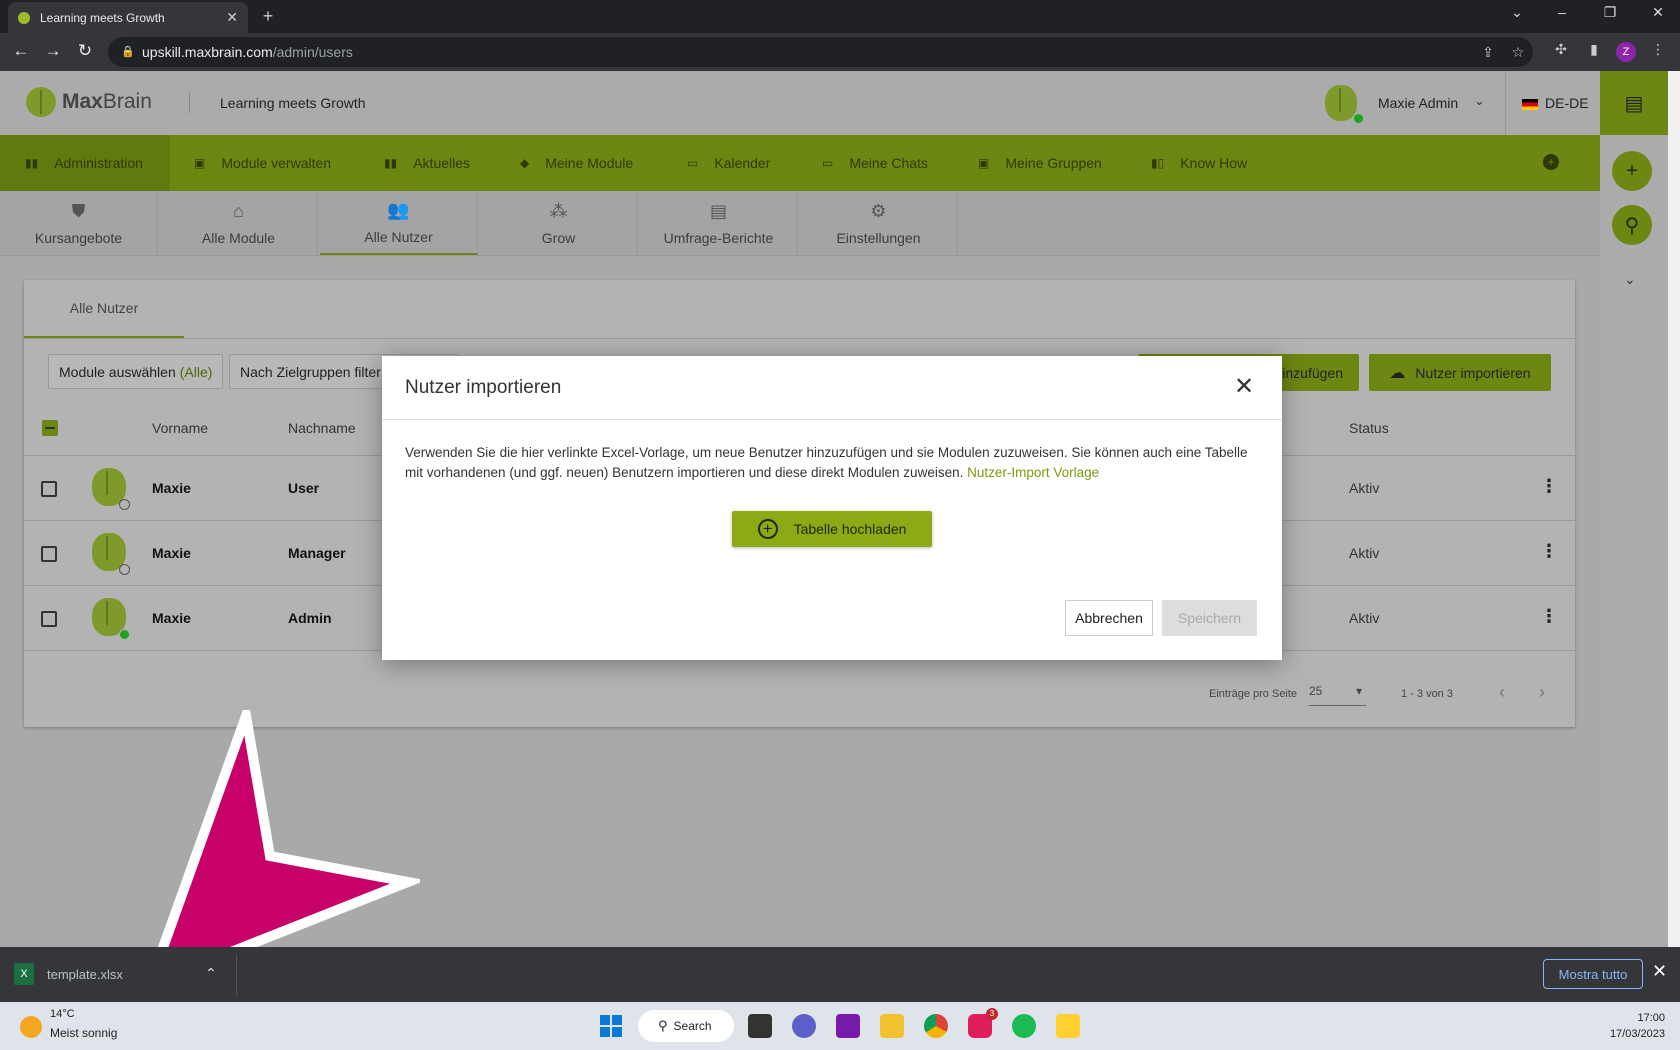  I want to click on report-icon: ▤, so click(718, 210).